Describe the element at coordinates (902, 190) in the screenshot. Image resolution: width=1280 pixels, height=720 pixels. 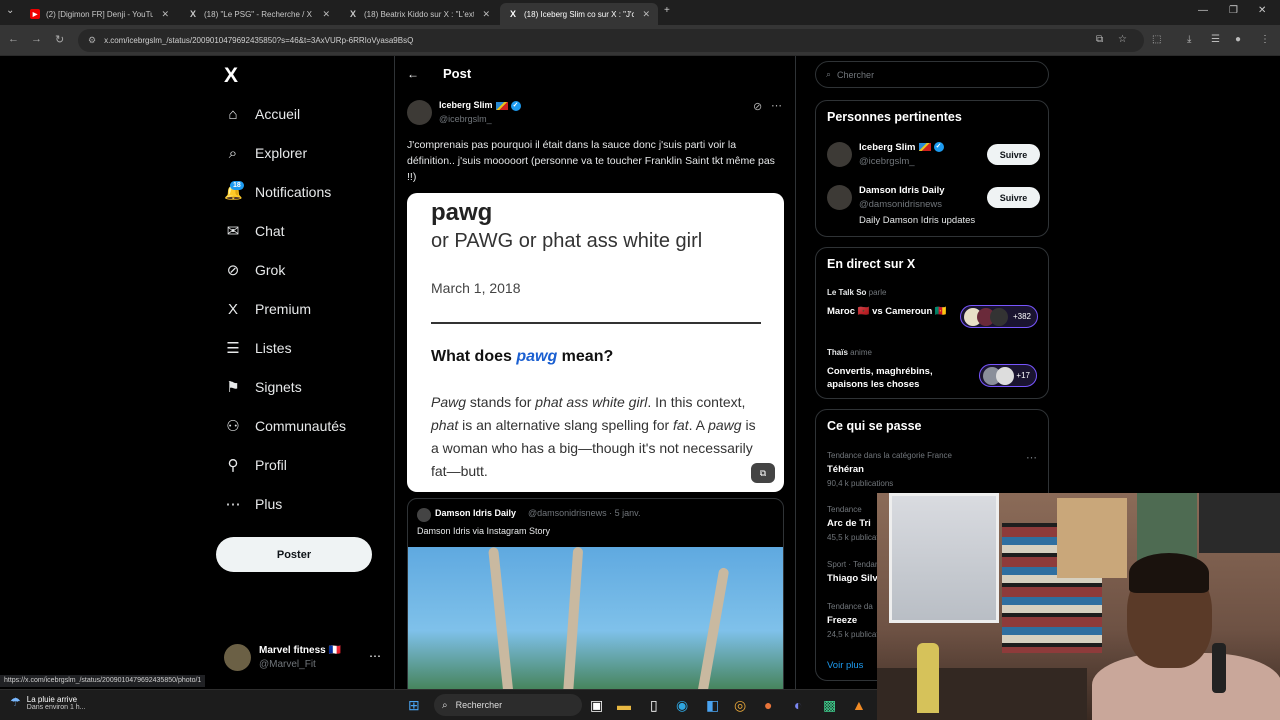
I see `person-name: Damson Idris Daily` at that location.